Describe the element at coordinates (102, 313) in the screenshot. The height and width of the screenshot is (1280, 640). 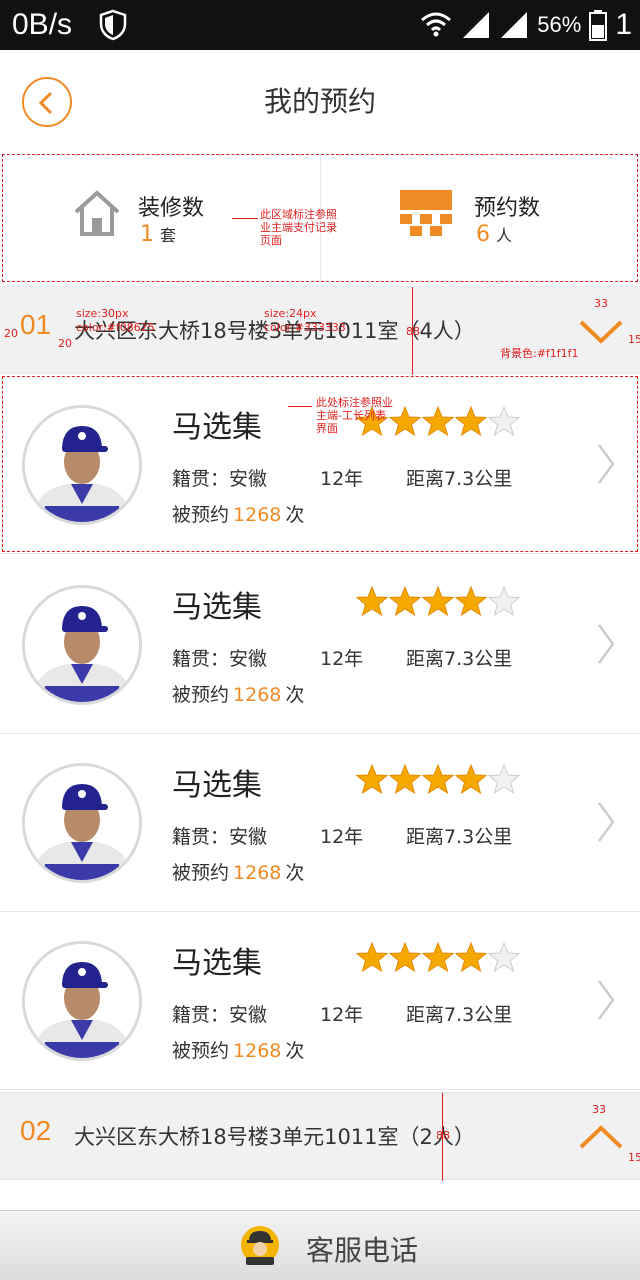
I see `annotation-size: size:30px` at that location.